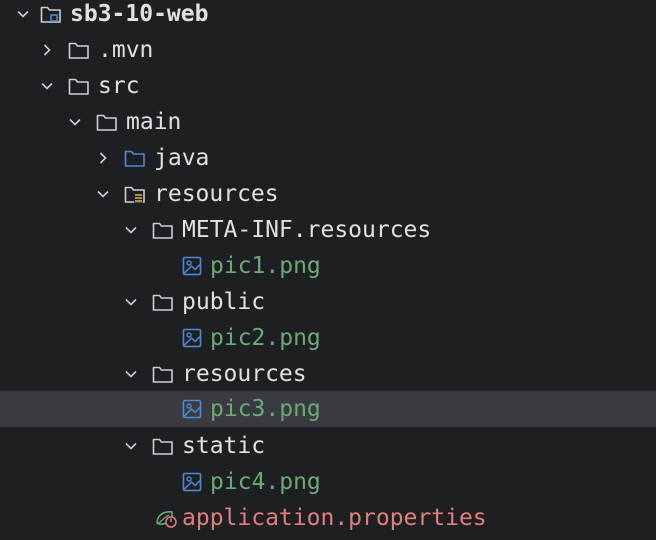 This screenshot has height=540, width=656. What do you see at coordinates (307, 230) in the screenshot?
I see `tree-item-label: META-INF.resources` at bounding box center [307, 230].